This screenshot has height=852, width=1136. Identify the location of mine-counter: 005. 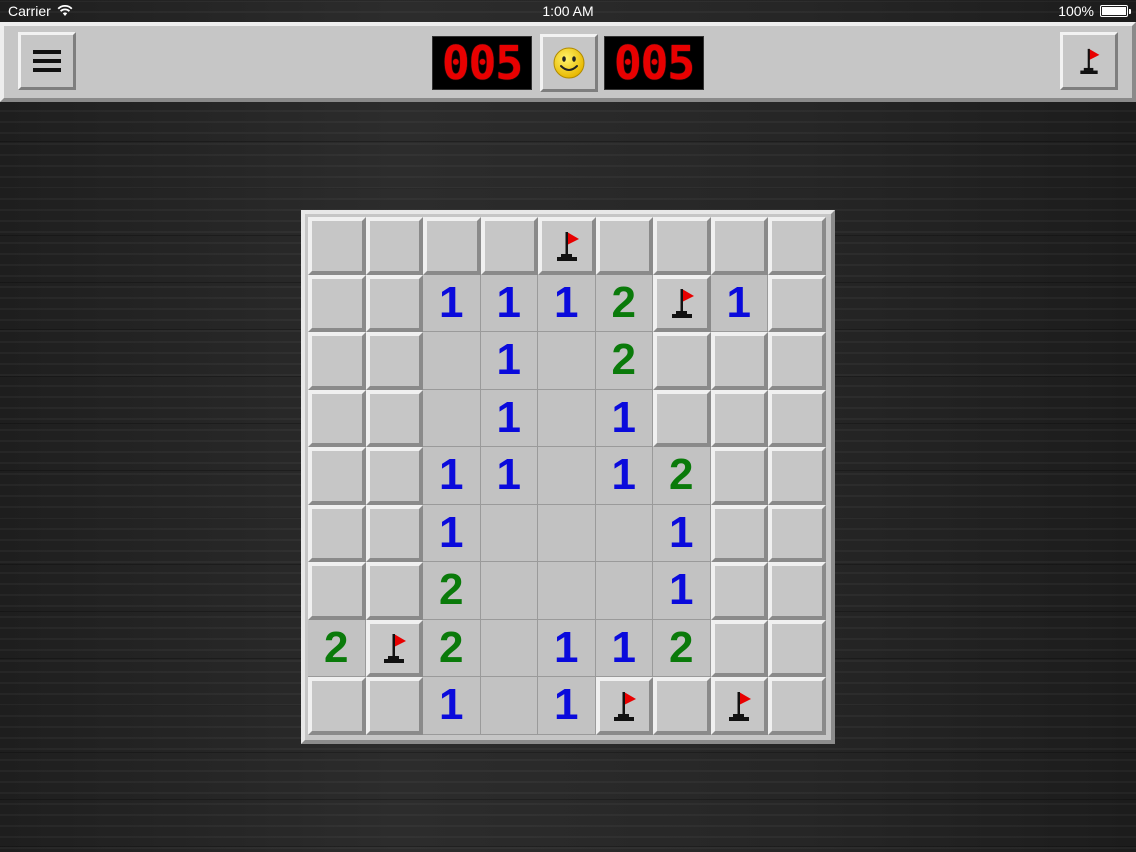
(482, 63).